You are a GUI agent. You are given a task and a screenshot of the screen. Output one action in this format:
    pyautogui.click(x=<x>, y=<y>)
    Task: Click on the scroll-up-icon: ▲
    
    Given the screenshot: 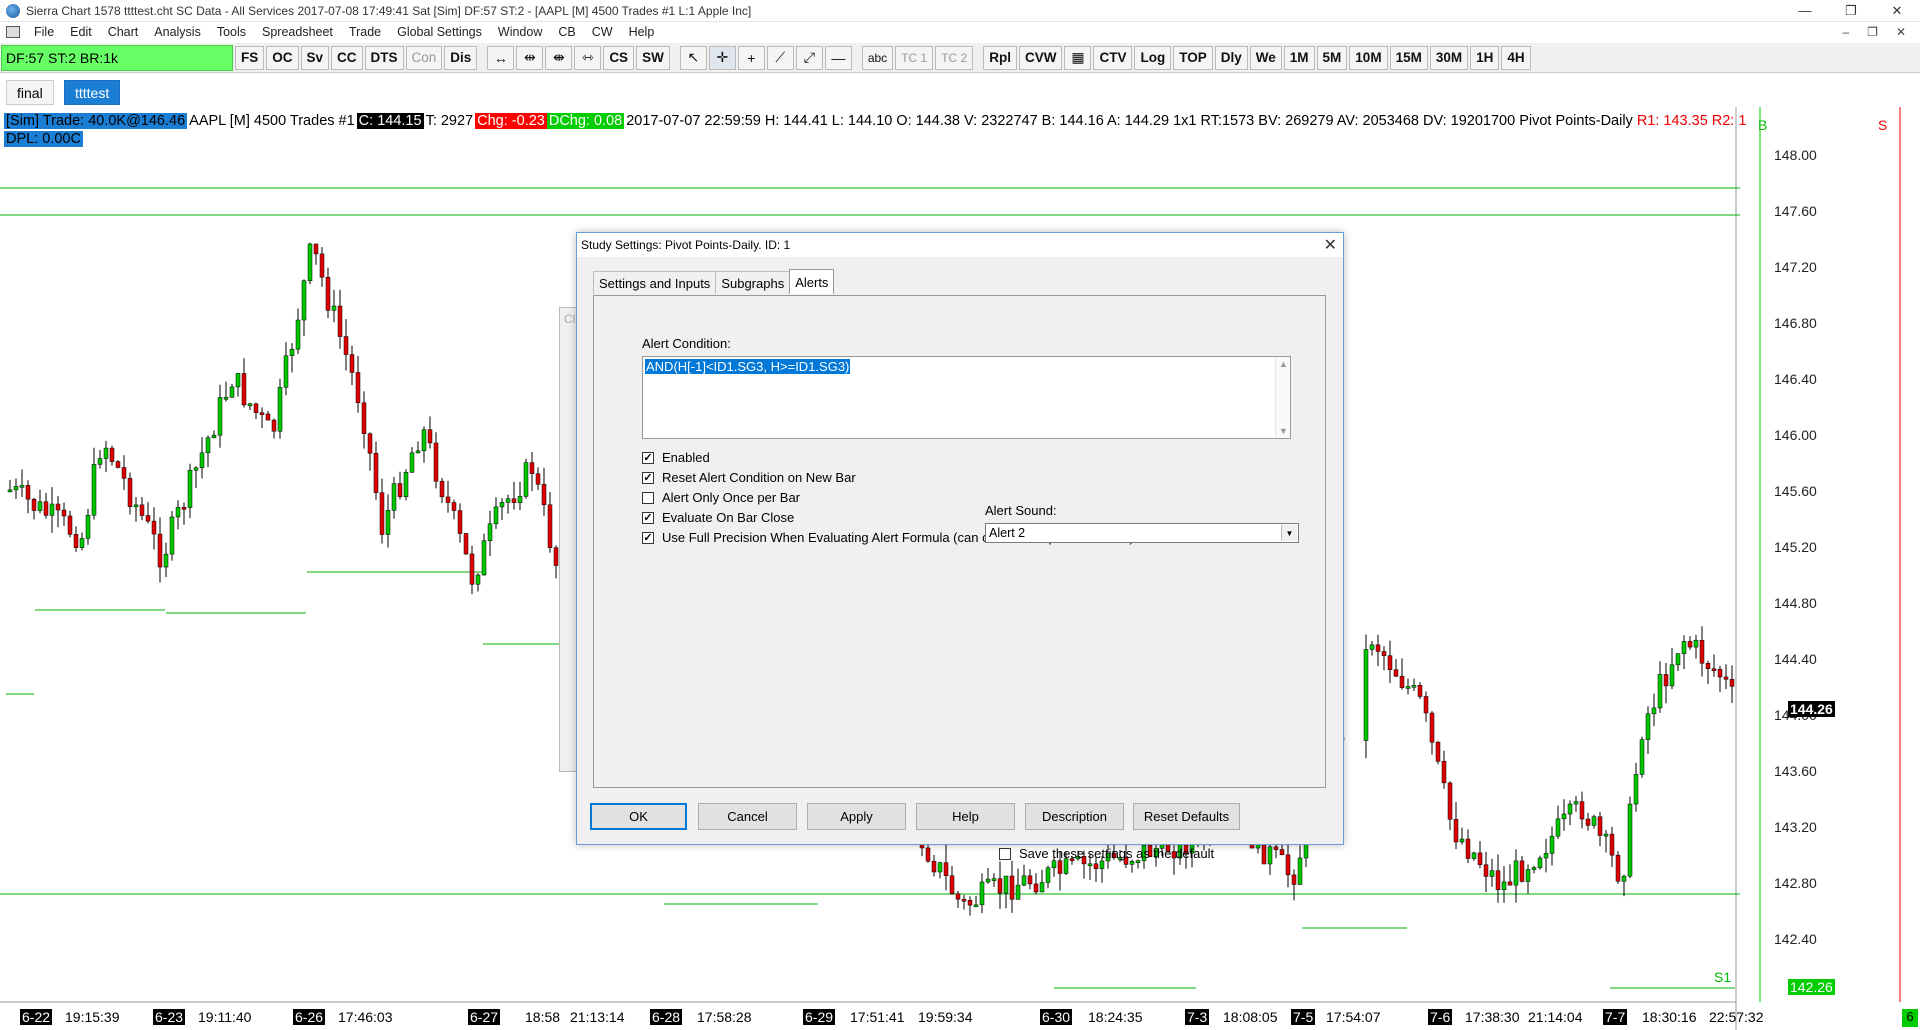 What is the action you would take?
    pyautogui.click(x=1283, y=364)
    